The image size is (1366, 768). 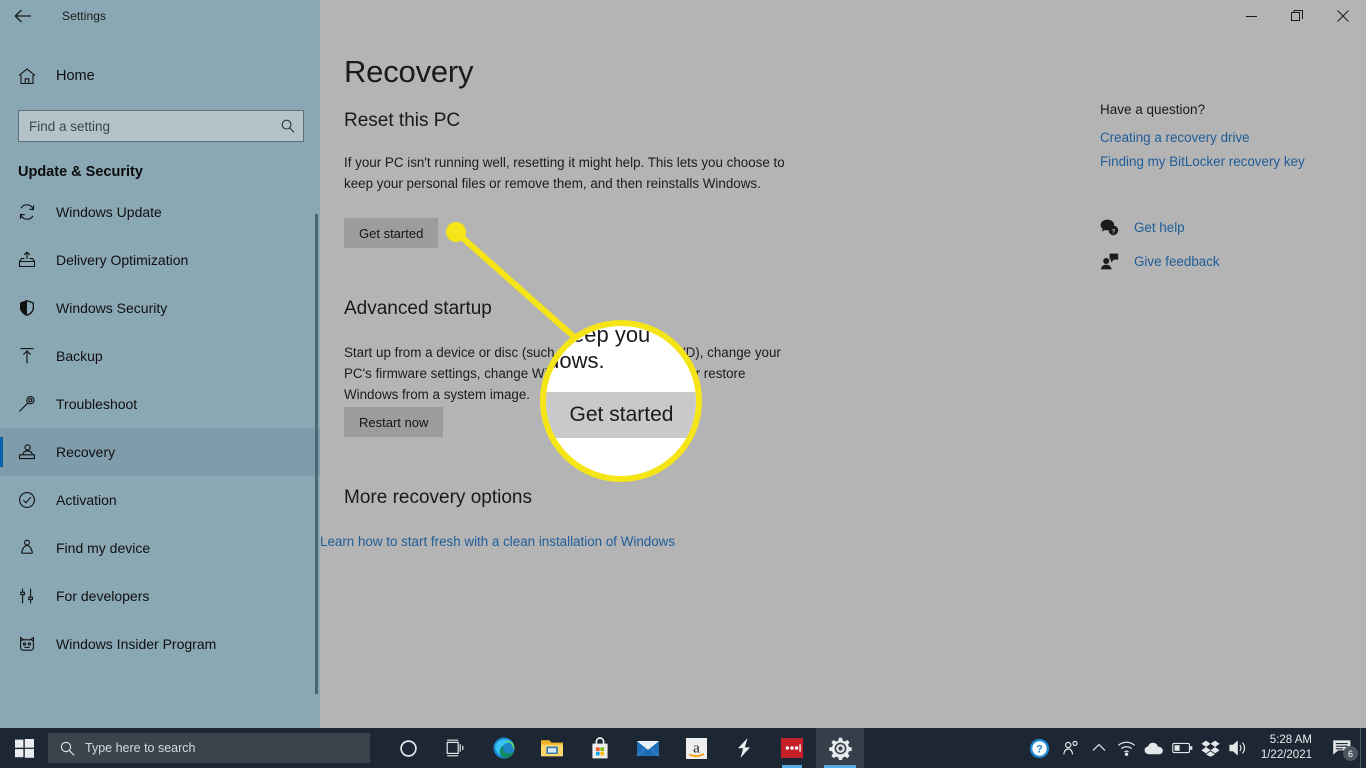 What do you see at coordinates (394, 422) in the screenshot?
I see `restart-now-button: Restart now` at bounding box center [394, 422].